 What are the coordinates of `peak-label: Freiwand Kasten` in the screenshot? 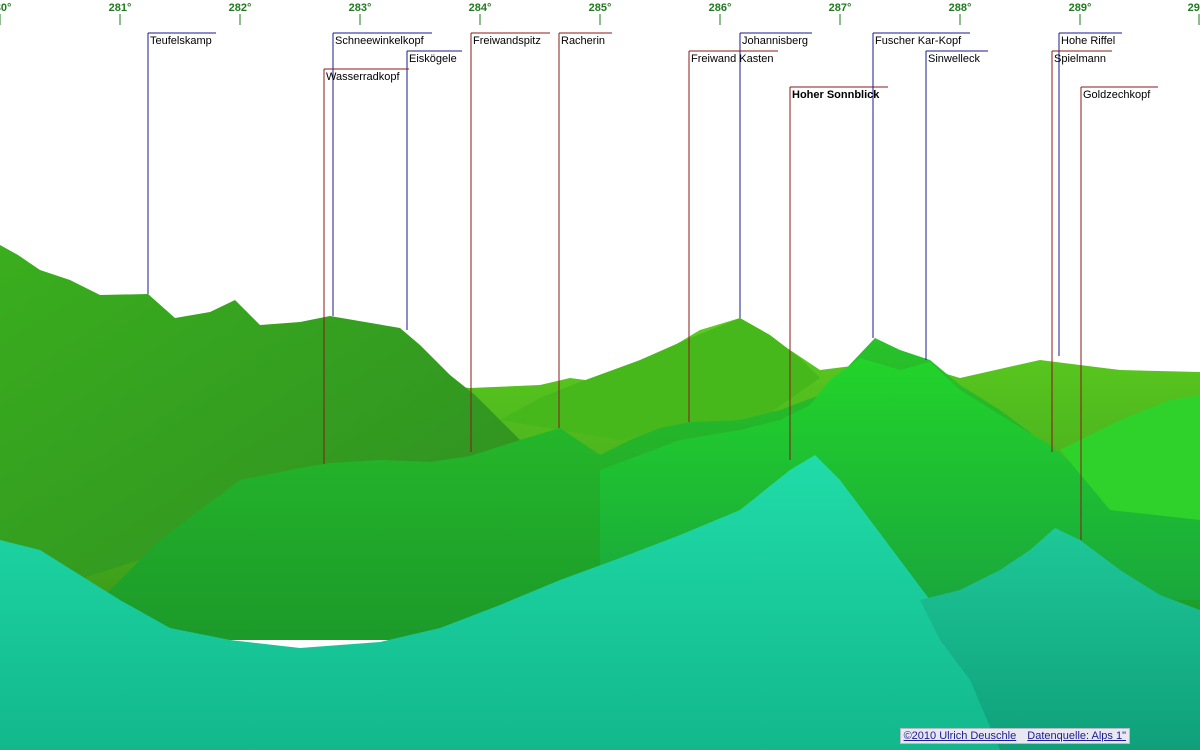 It's located at (732, 59).